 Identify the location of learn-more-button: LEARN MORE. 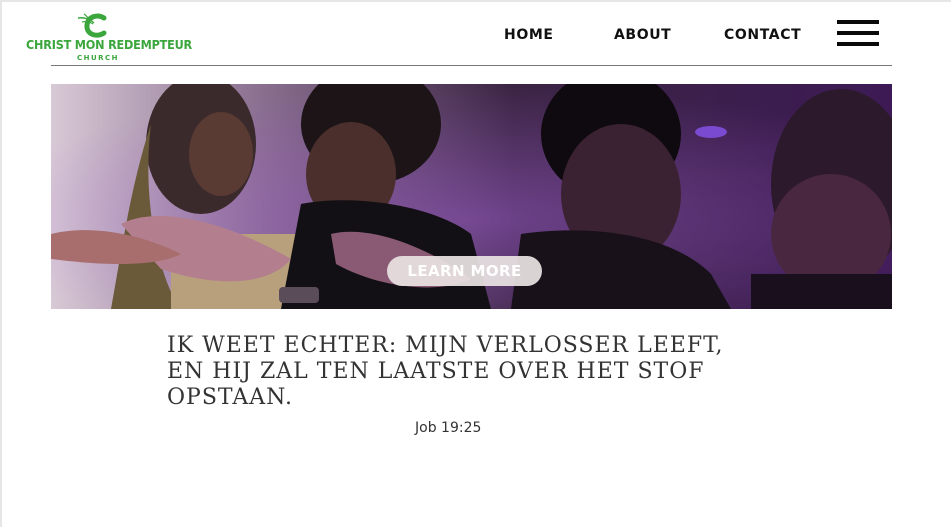
(464, 271).